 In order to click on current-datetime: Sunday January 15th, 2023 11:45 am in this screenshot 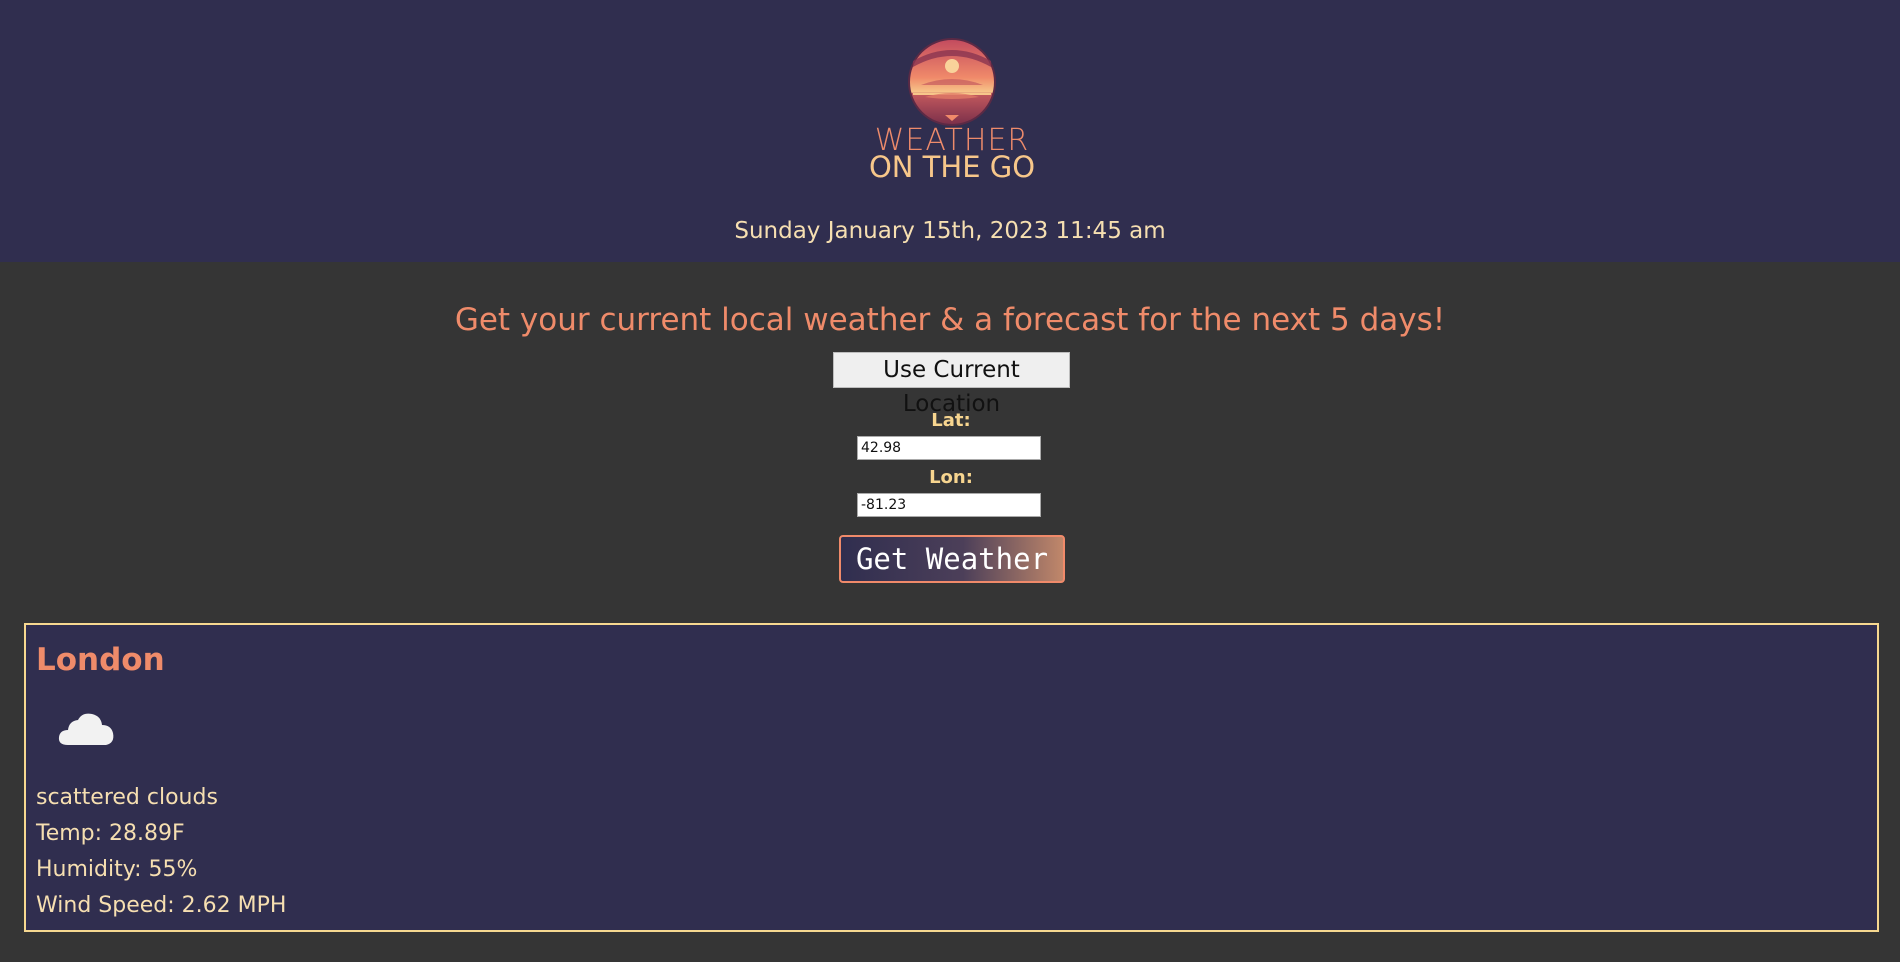, I will do `click(950, 231)`.